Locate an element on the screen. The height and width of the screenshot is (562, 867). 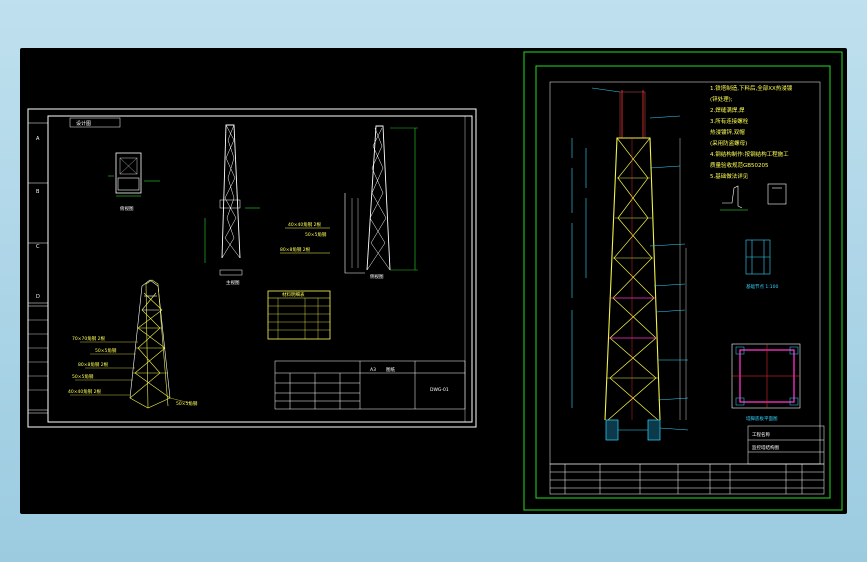
front-view-label: 主视图 is located at coordinates (233, 282).